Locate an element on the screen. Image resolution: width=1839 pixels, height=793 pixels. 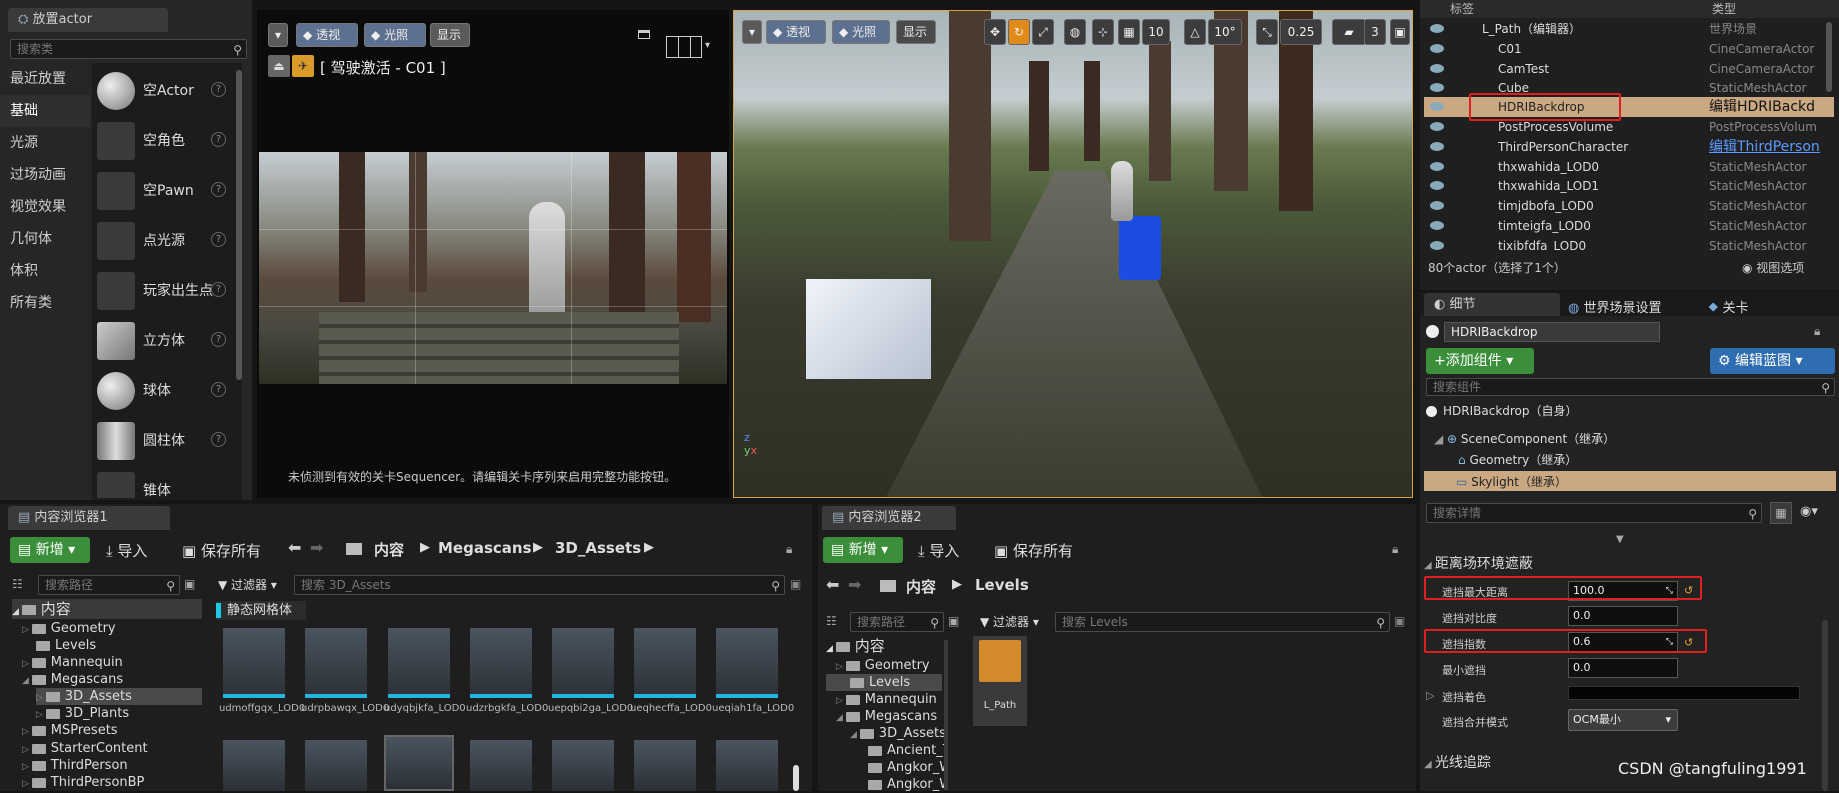
cb2-forward-icon: ➡ is located at coordinates (854, 584).